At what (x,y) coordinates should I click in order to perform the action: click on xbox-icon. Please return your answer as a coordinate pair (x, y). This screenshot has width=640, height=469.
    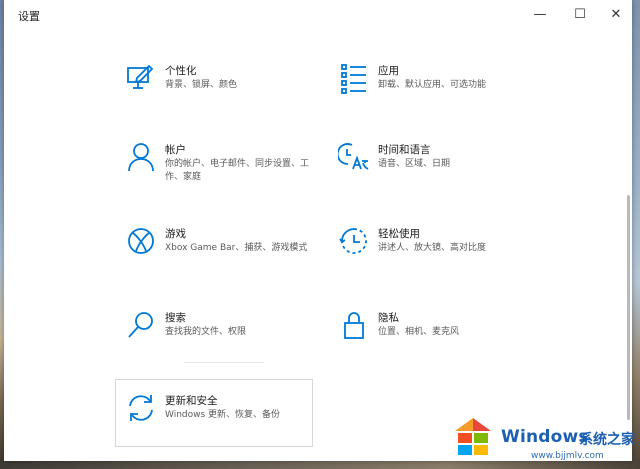
    Looking at the image, I should click on (141, 241).